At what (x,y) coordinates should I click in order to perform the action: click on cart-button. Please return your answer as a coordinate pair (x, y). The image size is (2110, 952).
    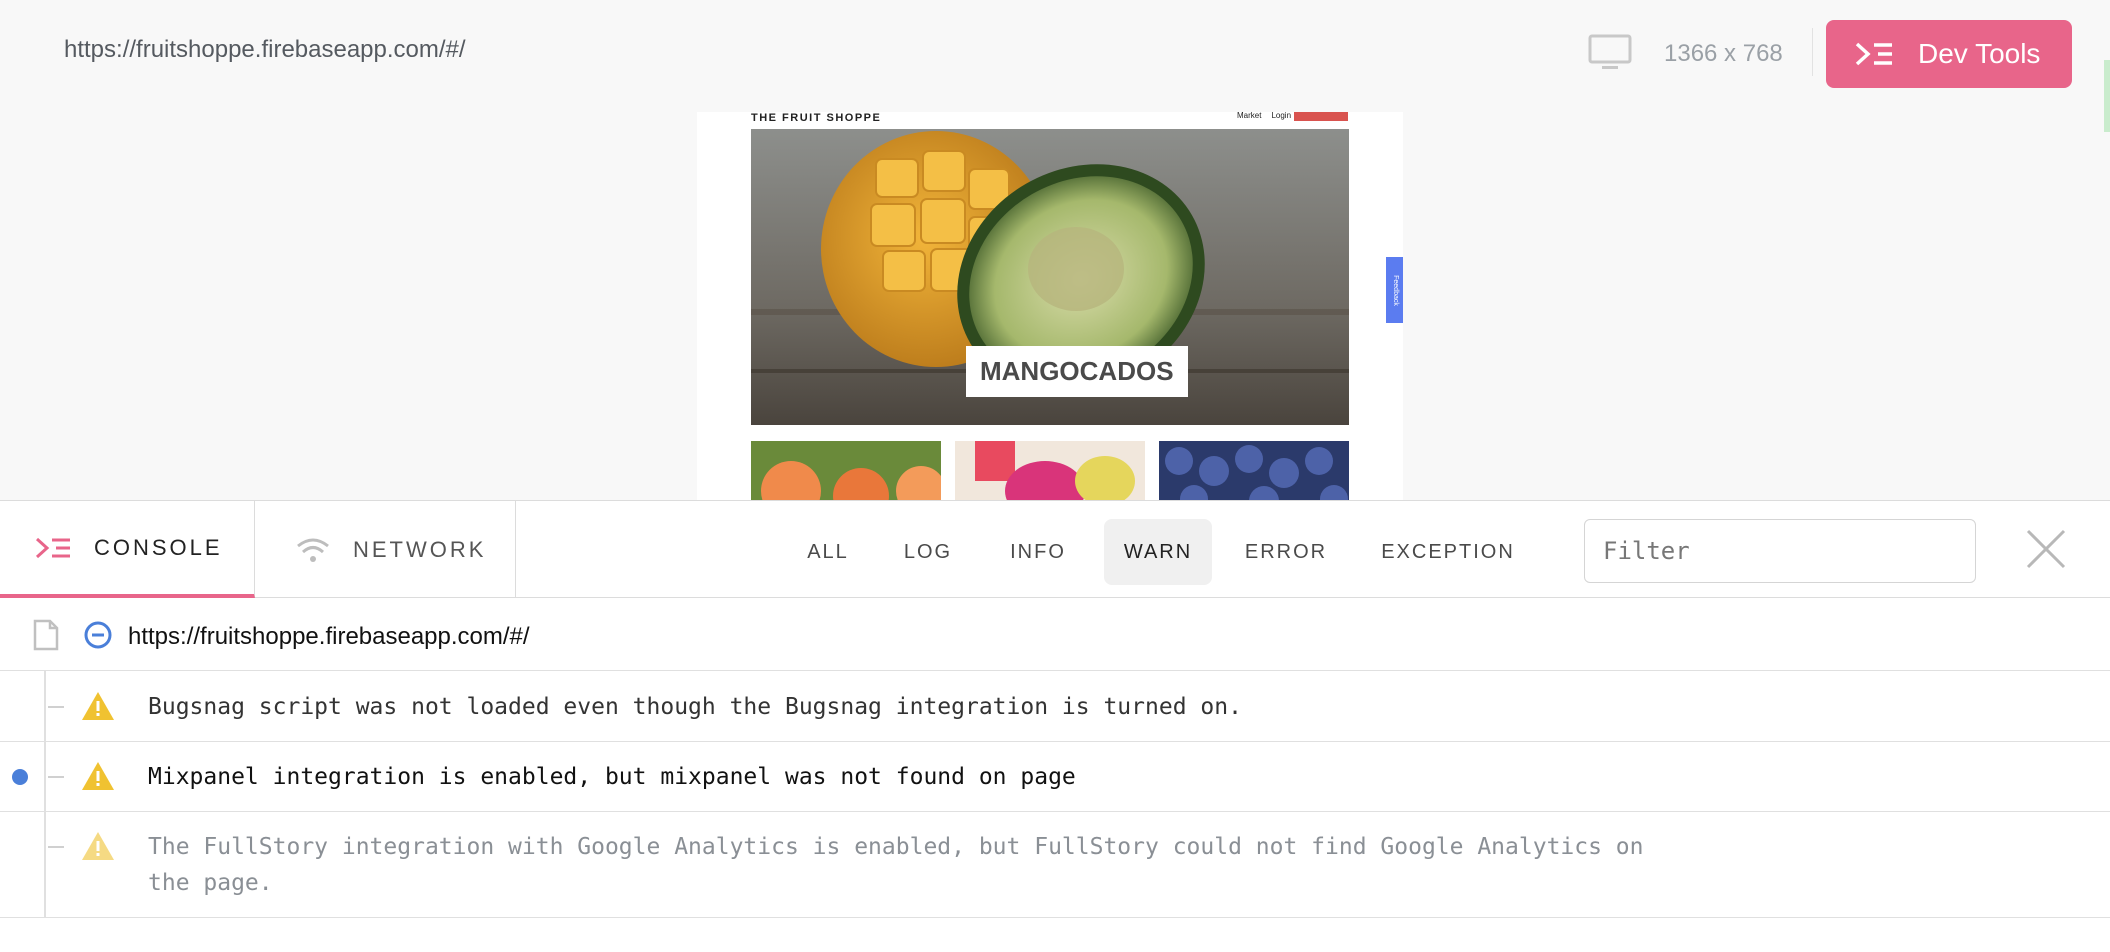
    Looking at the image, I should click on (1321, 116).